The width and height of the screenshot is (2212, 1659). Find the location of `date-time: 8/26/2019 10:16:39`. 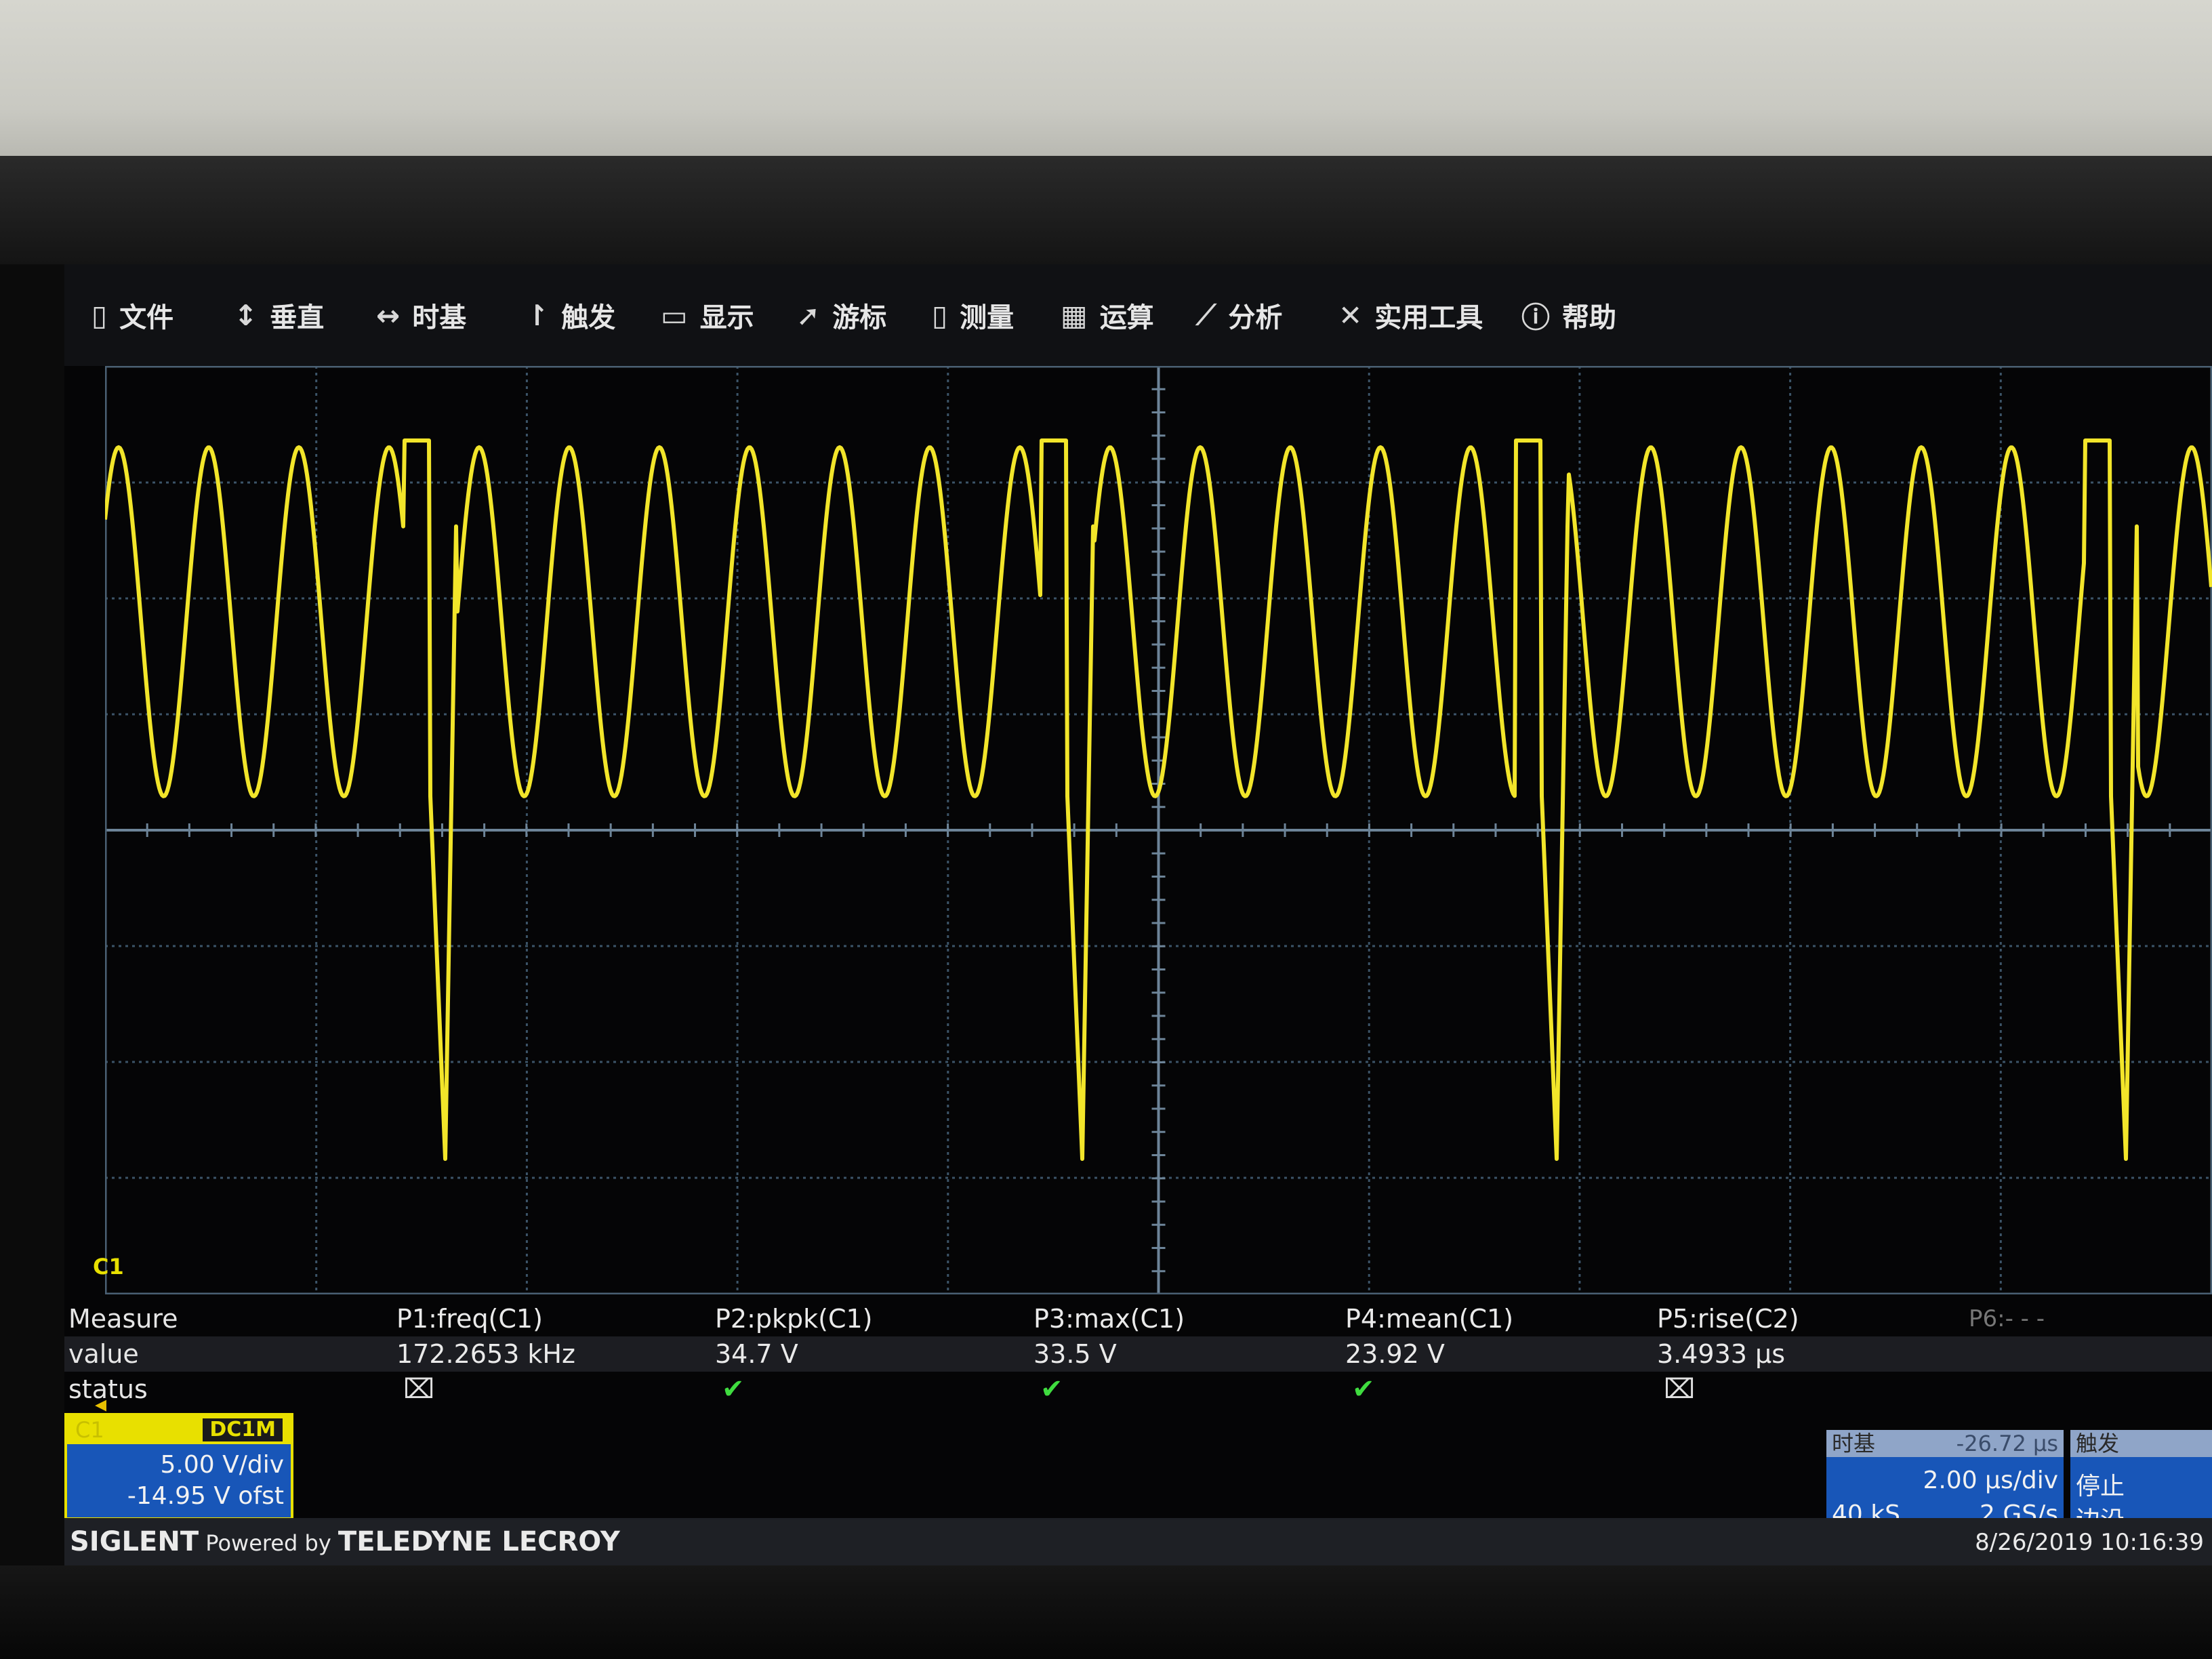

date-time: 8/26/2019 10:16:39 is located at coordinates (2089, 1542).